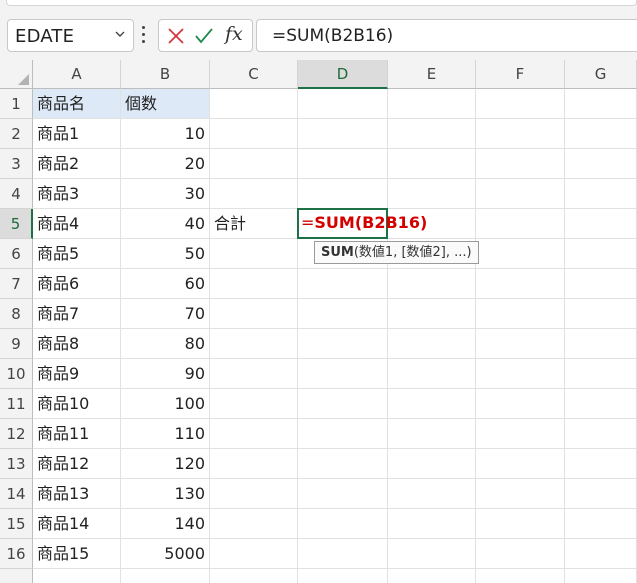  I want to click on cell: 100, so click(165, 404).